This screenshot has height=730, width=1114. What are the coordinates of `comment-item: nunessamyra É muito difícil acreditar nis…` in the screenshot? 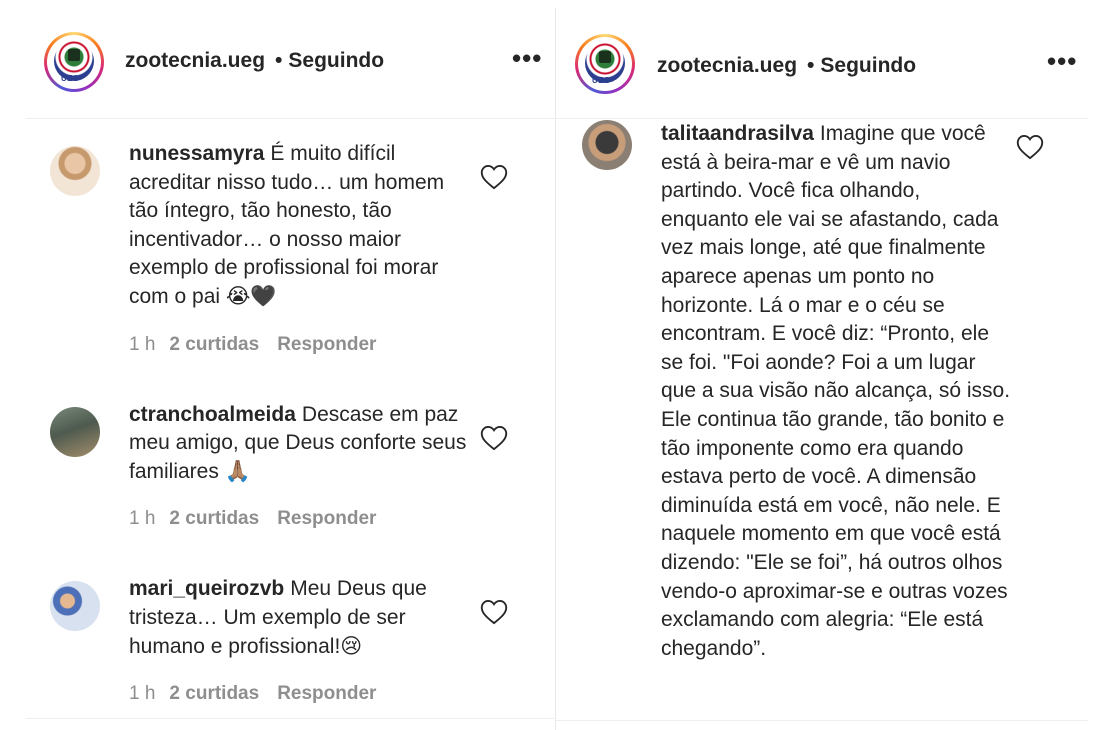 It's located at (290, 248).